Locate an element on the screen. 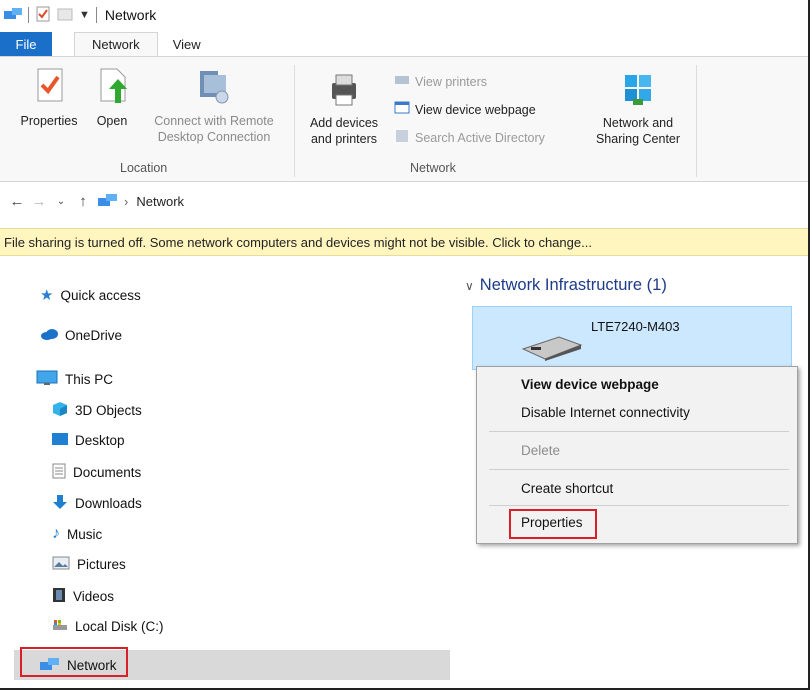 Image resolution: width=812 pixels, height=690 pixels. chevron-down-icon: ∨ is located at coordinates (469, 285).